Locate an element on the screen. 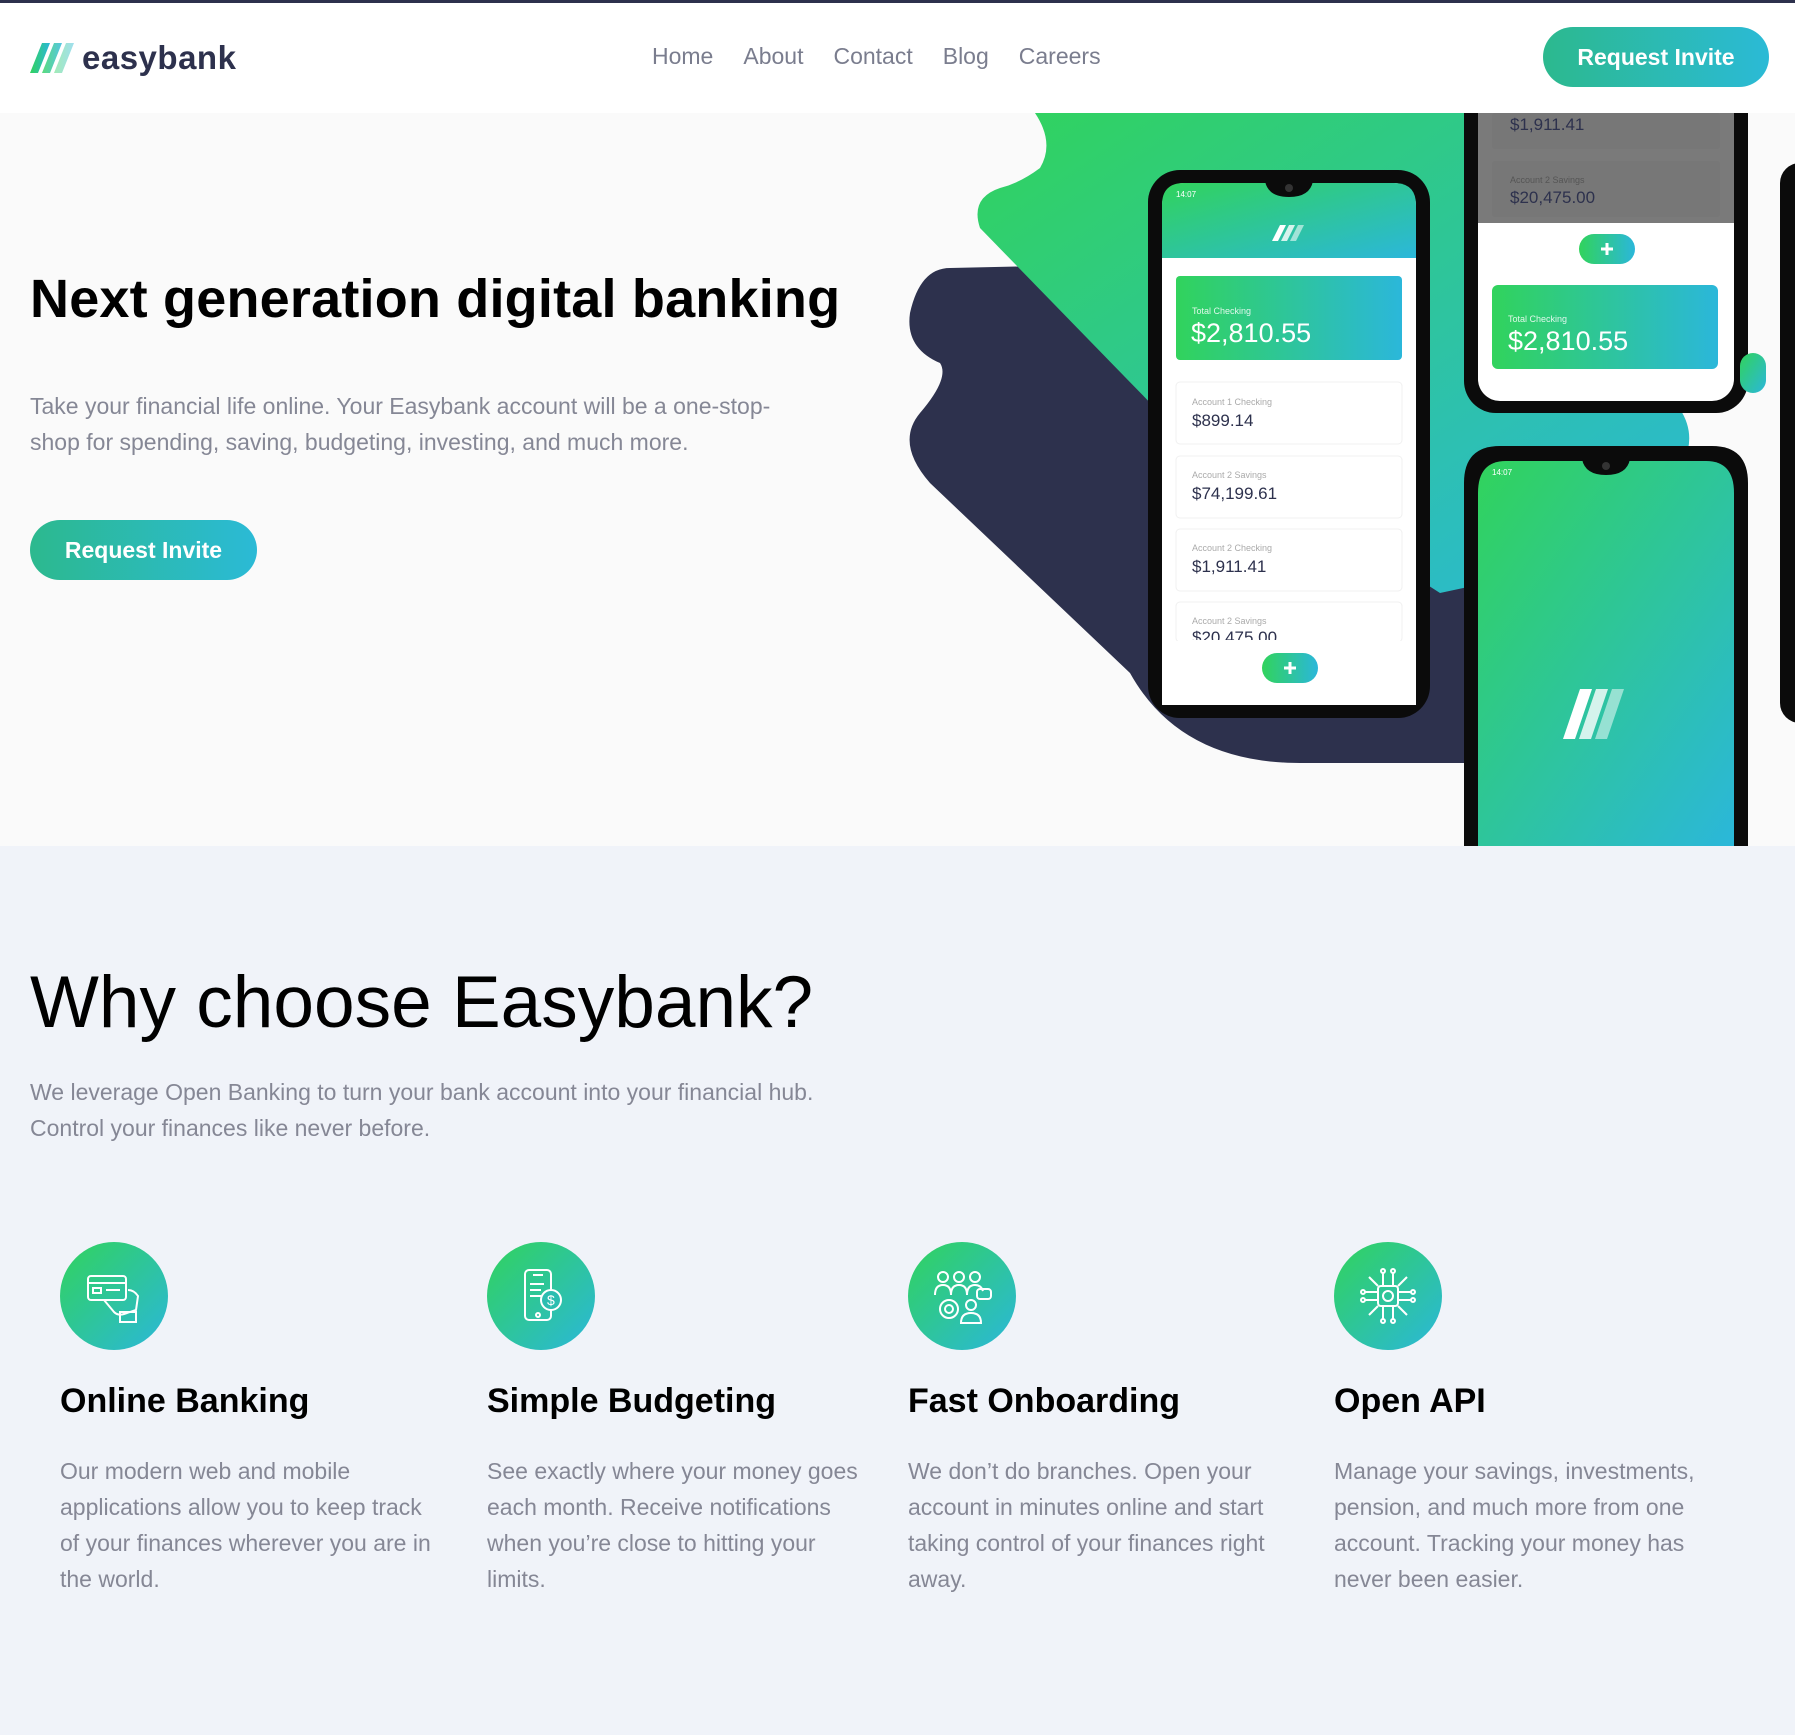  left-phone-account-label: Account 2 Checking is located at coordinates (1232, 548).